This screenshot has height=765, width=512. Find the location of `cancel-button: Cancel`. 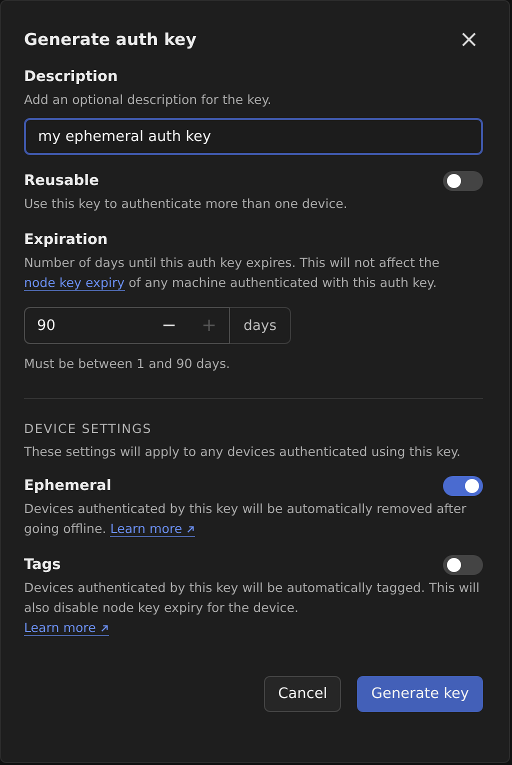

cancel-button: Cancel is located at coordinates (303, 694).